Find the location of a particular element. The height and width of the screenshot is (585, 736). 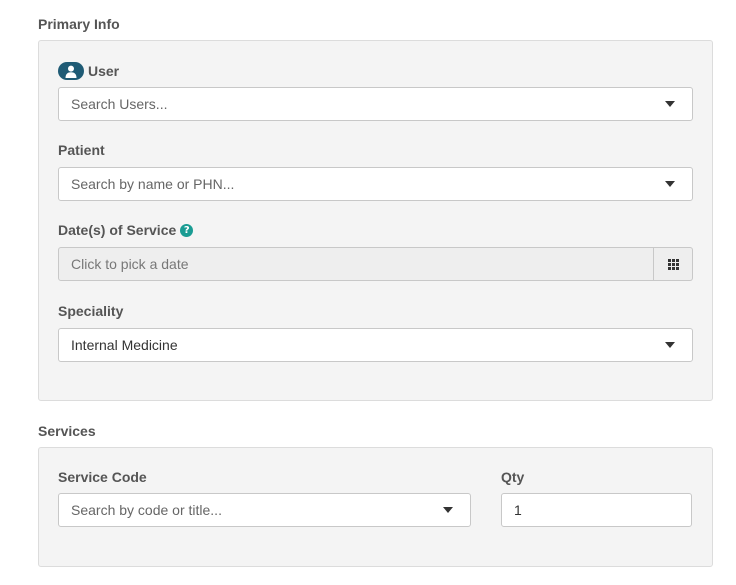

help-icon: ? is located at coordinates (187, 230).